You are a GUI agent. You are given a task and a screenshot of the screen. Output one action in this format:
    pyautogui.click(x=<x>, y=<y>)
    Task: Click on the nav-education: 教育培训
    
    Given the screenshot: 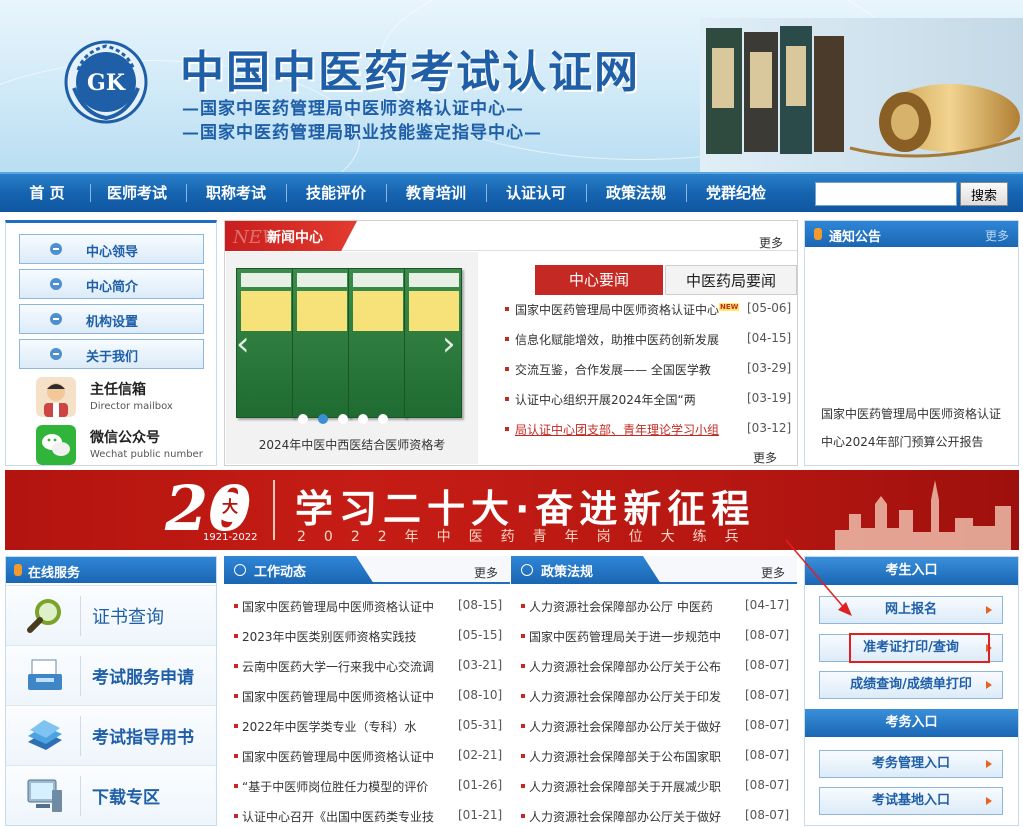 What is the action you would take?
    pyautogui.click(x=436, y=193)
    